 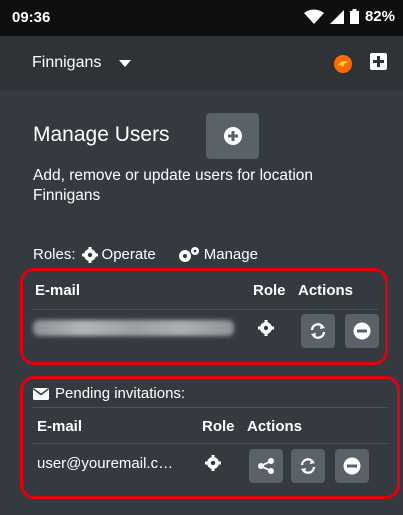 What do you see at coordinates (313, 16) in the screenshot?
I see `wifi-icon` at bounding box center [313, 16].